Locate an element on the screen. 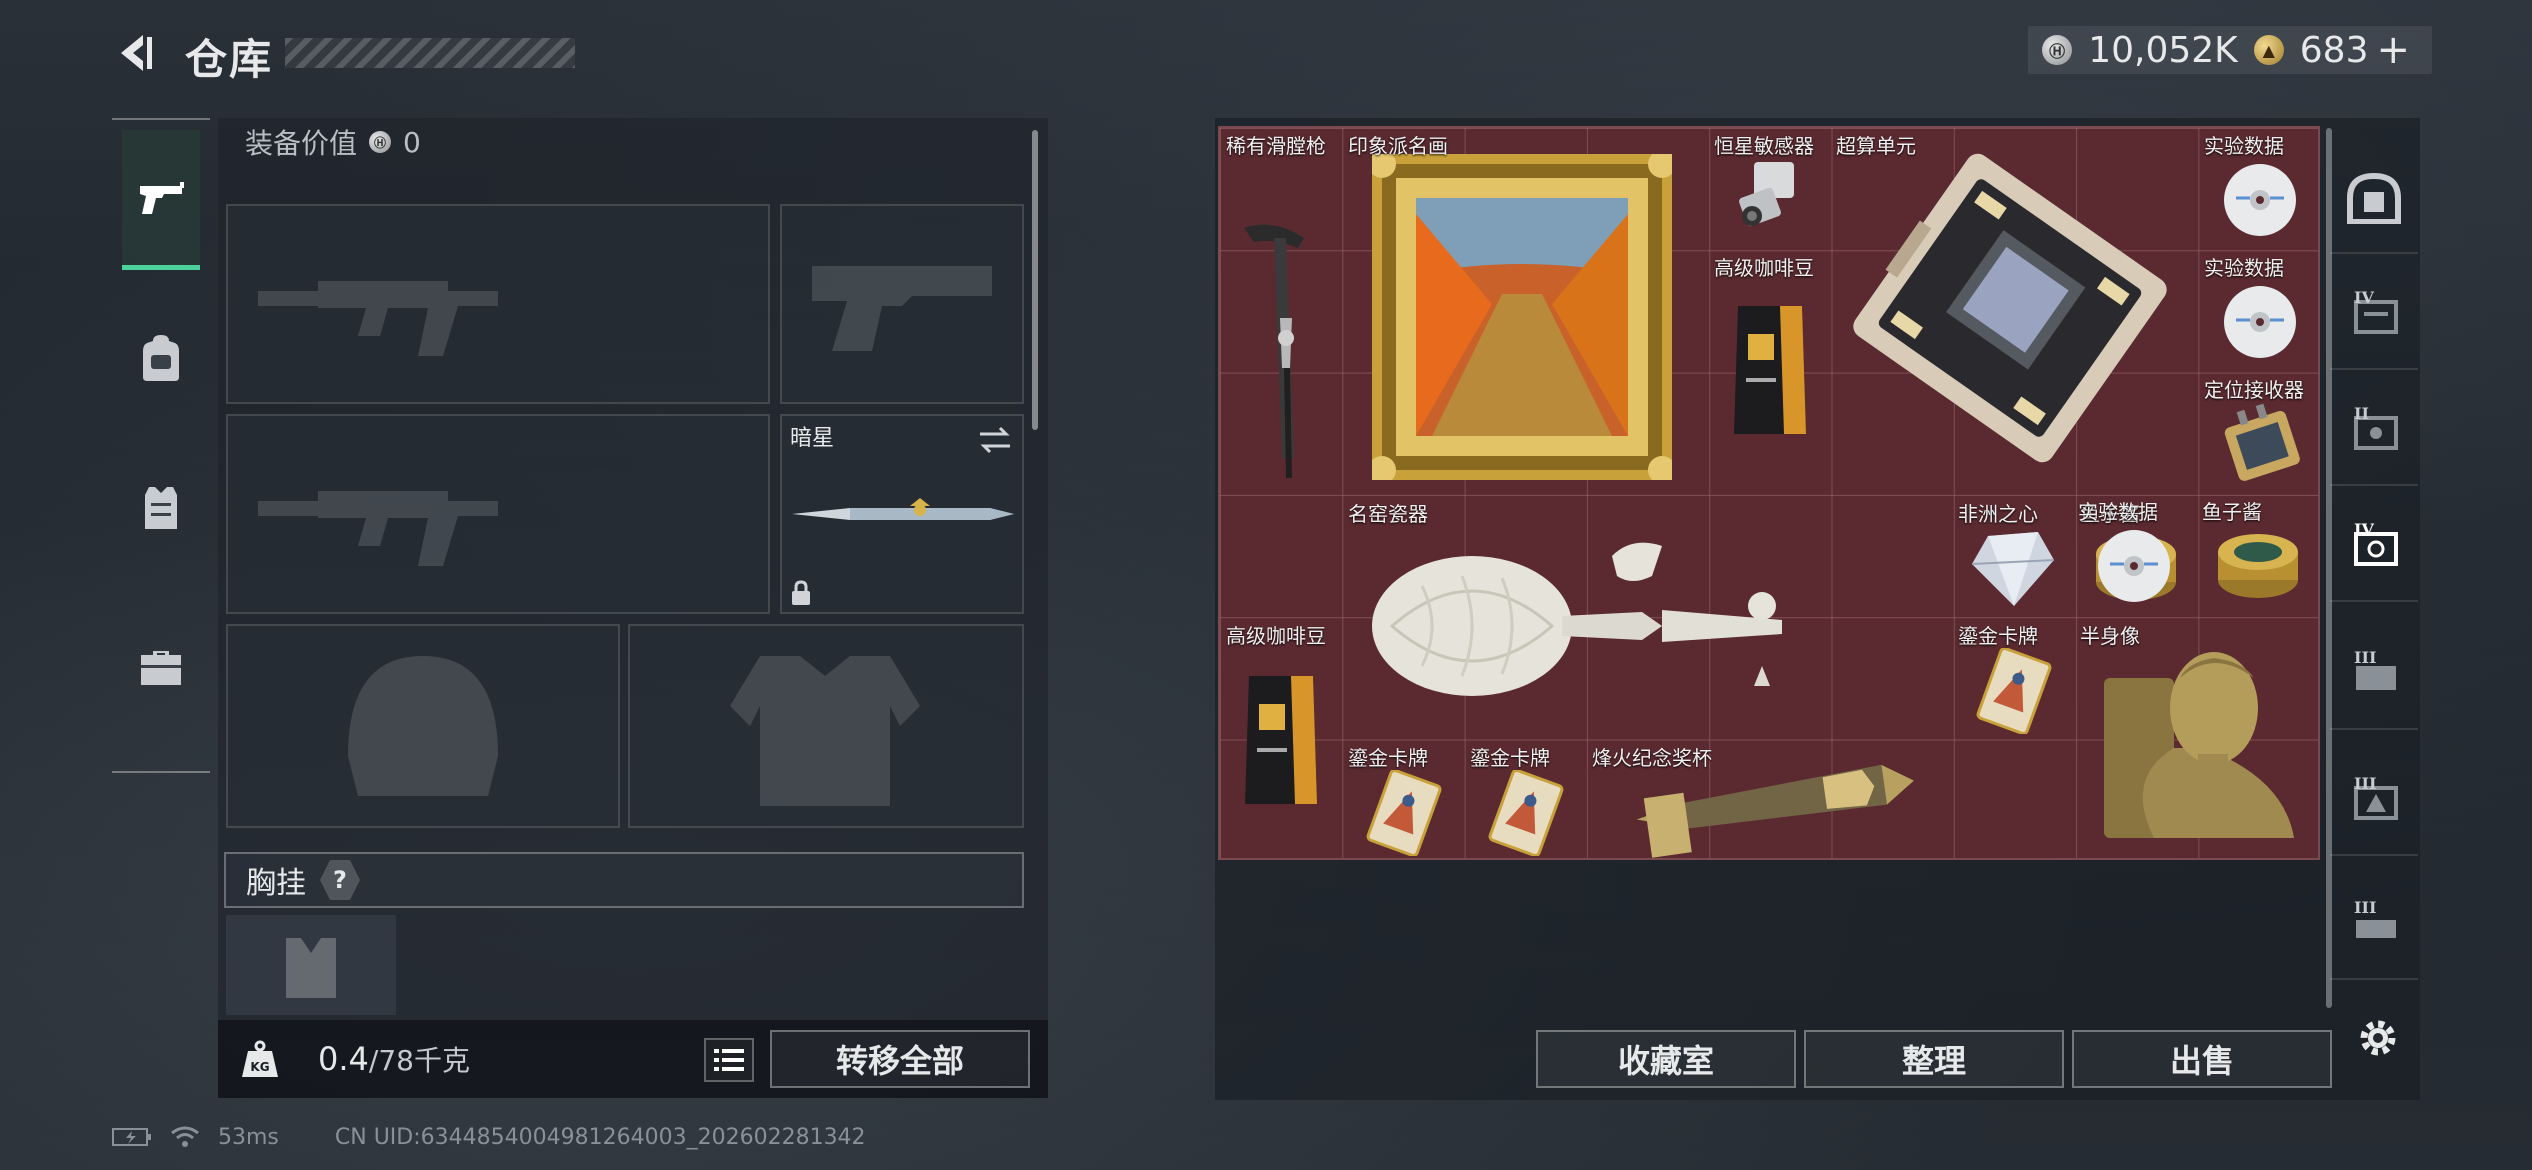 Image resolution: width=2532 pixels, height=1170 pixels. storage-item: 半身像 is located at coordinates (2197, 740).